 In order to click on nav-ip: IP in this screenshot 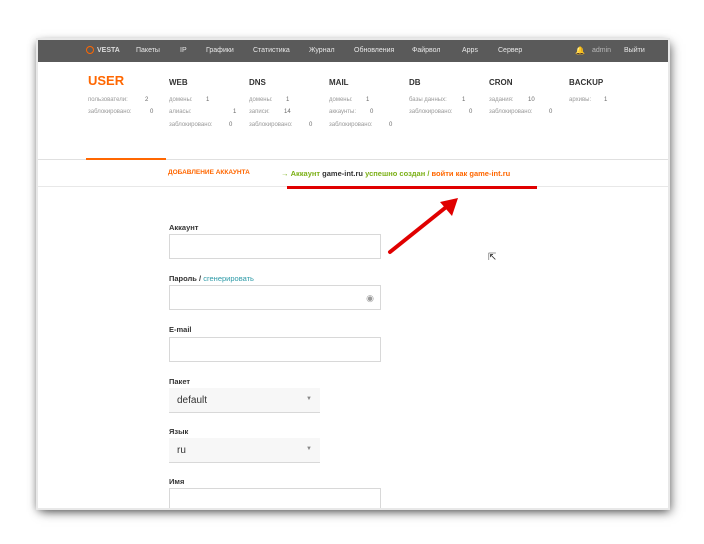, I will do `click(183, 50)`.